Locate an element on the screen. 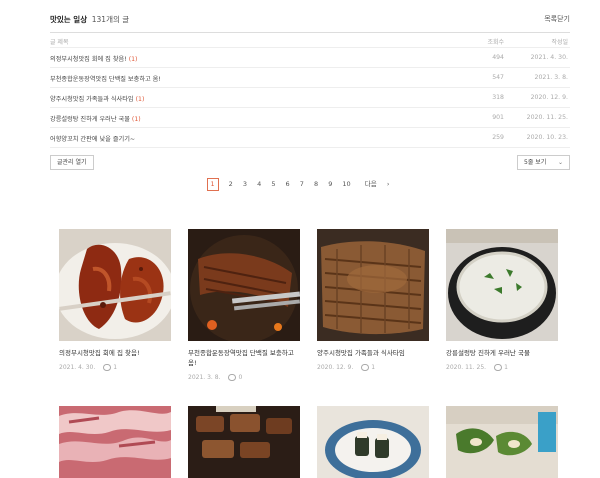  page-7: 7 is located at coordinates (302, 184).